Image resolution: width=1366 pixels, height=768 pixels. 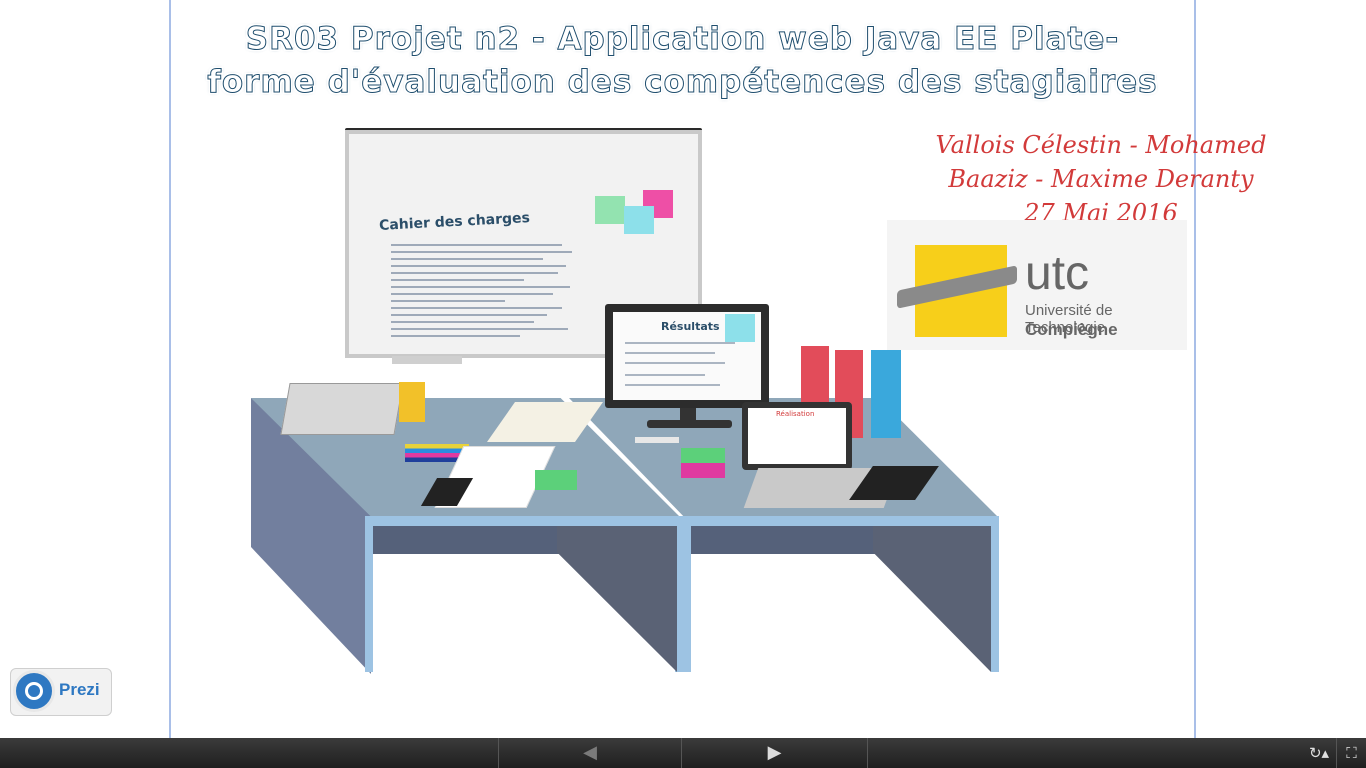 What do you see at coordinates (995, 599) in the screenshot?
I see `desk-right-leg2` at bounding box center [995, 599].